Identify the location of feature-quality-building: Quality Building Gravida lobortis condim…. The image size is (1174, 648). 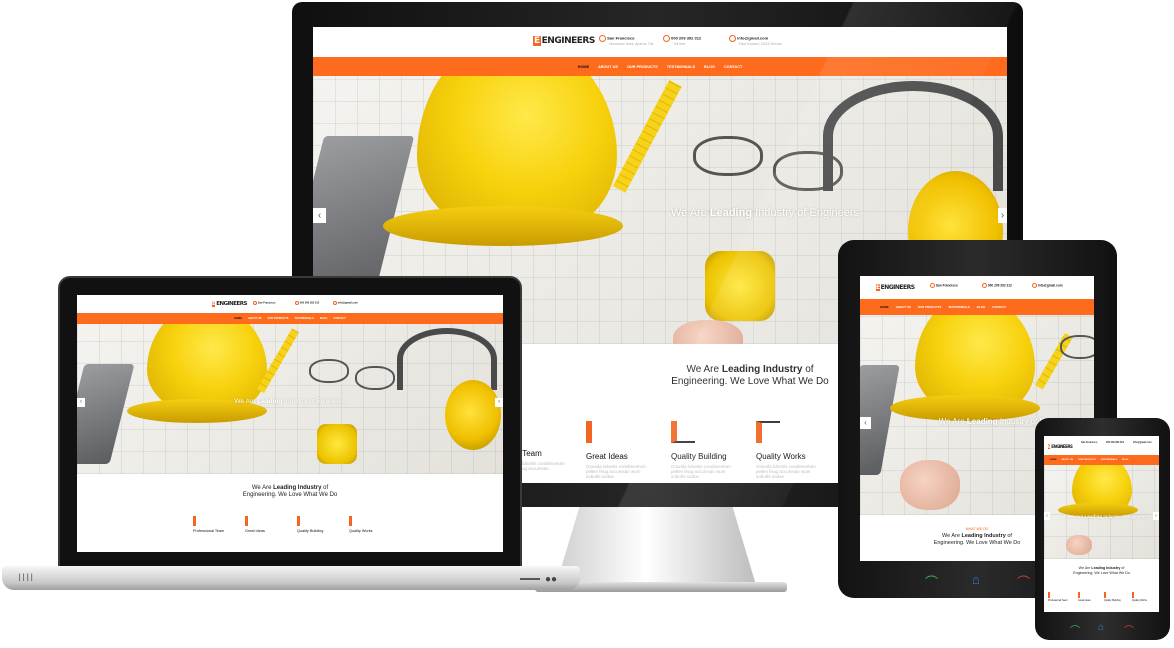
(706, 450).